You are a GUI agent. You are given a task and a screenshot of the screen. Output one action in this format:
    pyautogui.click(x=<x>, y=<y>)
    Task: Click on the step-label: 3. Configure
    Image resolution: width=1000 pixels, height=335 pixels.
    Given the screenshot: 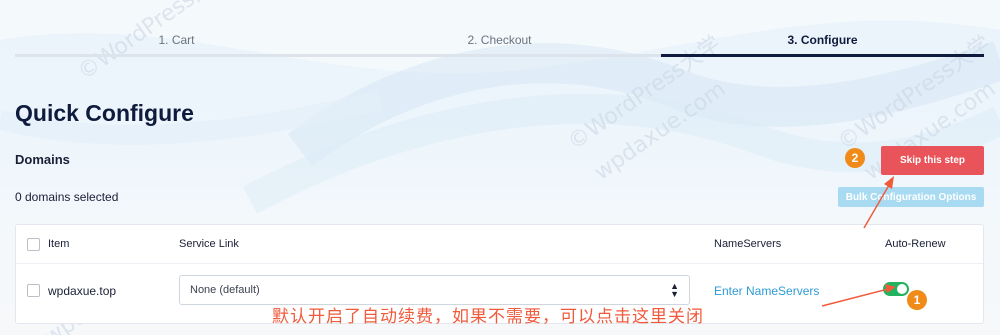 What is the action you would take?
    pyautogui.click(x=822, y=40)
    